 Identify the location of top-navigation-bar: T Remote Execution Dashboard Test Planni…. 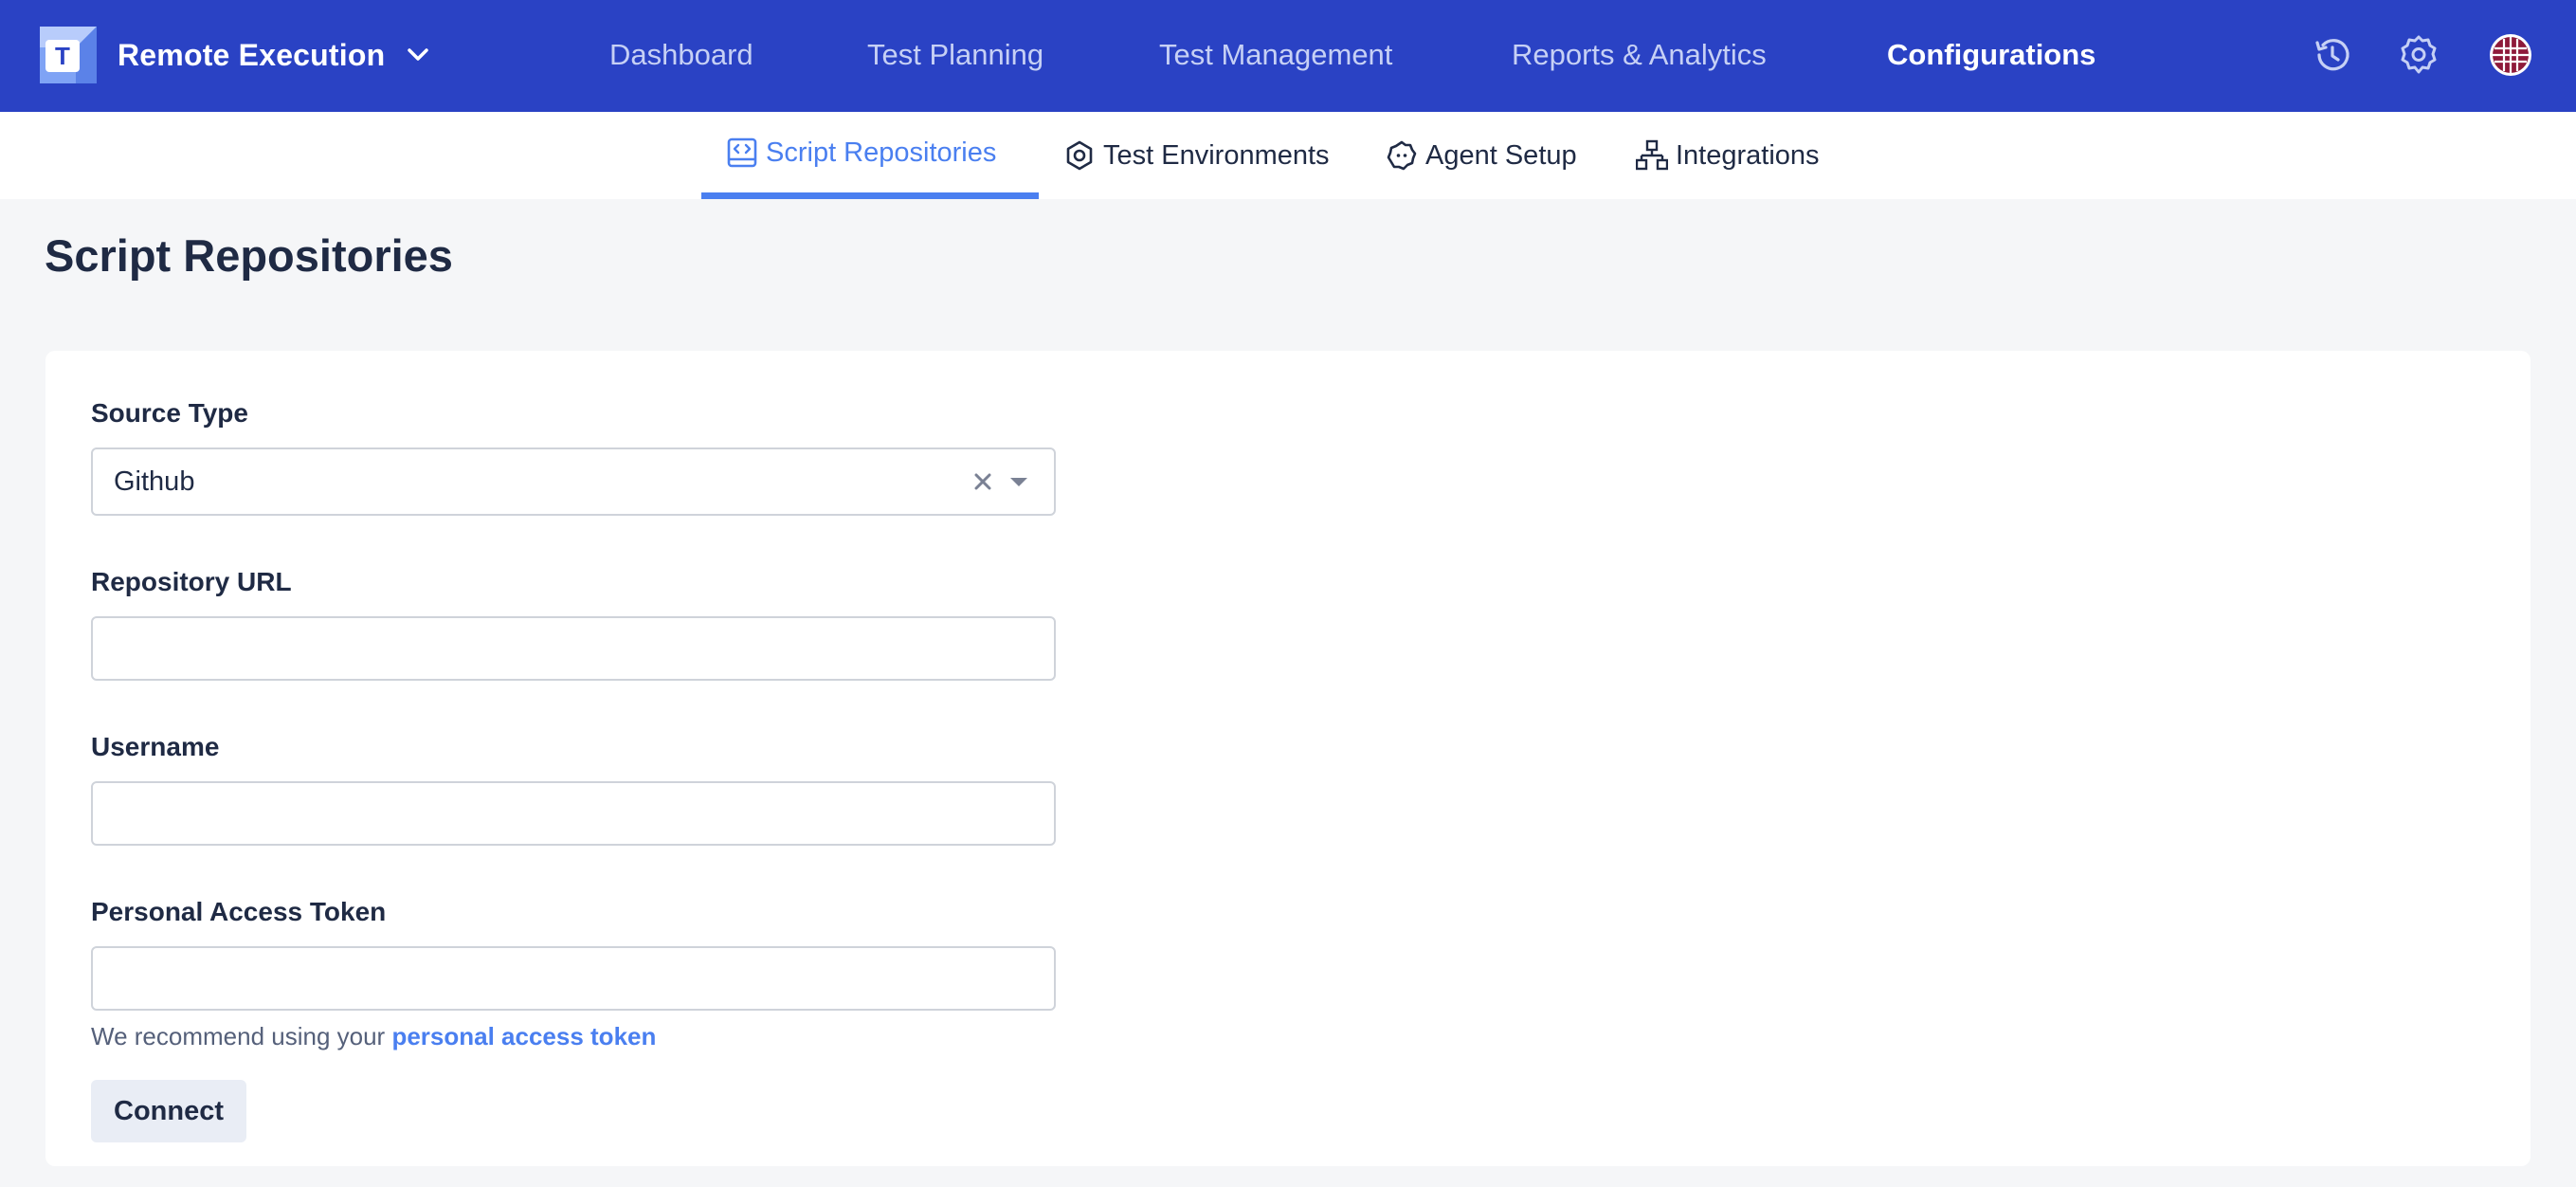
(1288, 56).